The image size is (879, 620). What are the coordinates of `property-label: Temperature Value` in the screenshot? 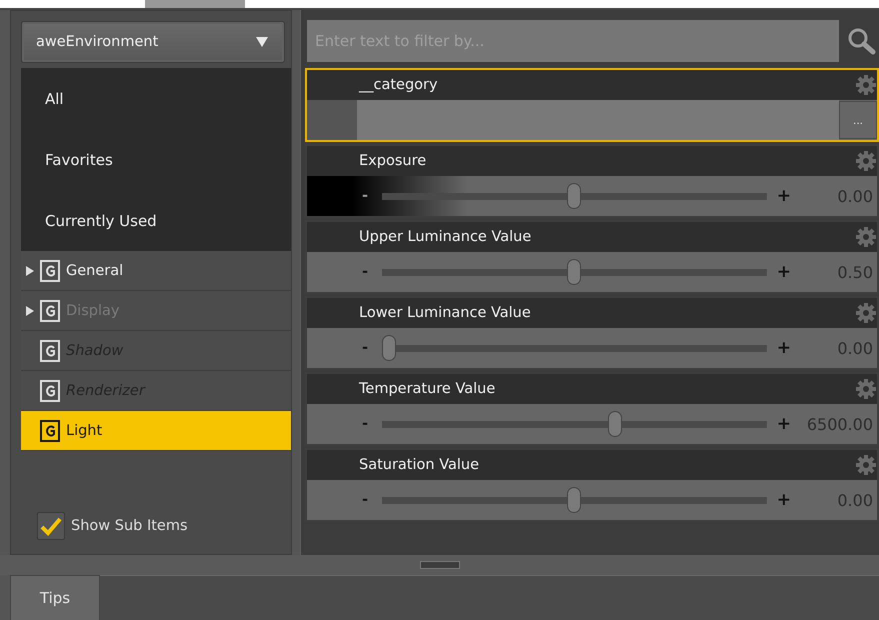 It's located at (427, 389).